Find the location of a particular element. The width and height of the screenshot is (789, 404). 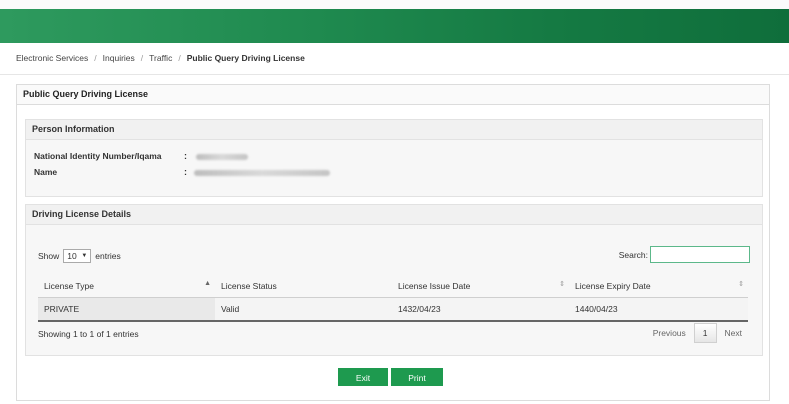

id-number-colon: : is located at coordinates (185, 156).